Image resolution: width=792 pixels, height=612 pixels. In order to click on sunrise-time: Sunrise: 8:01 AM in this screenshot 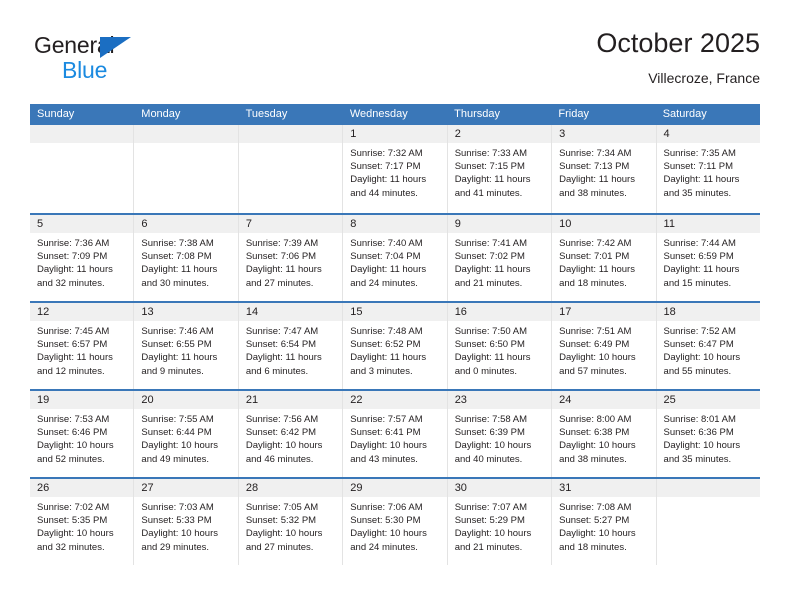, I will do `click(699, 419)`.